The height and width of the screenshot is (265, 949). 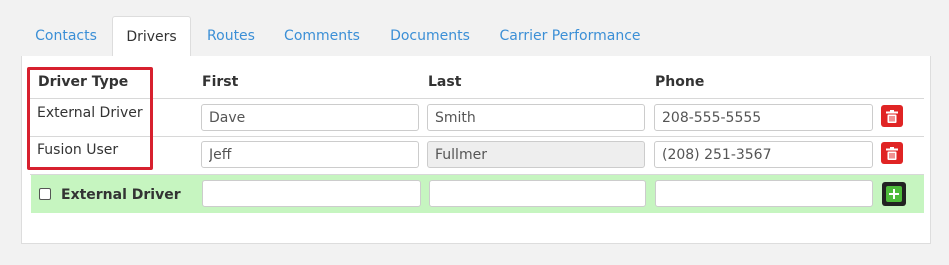 I want to click on header-phone: Phone, so click(x=680, y=82).